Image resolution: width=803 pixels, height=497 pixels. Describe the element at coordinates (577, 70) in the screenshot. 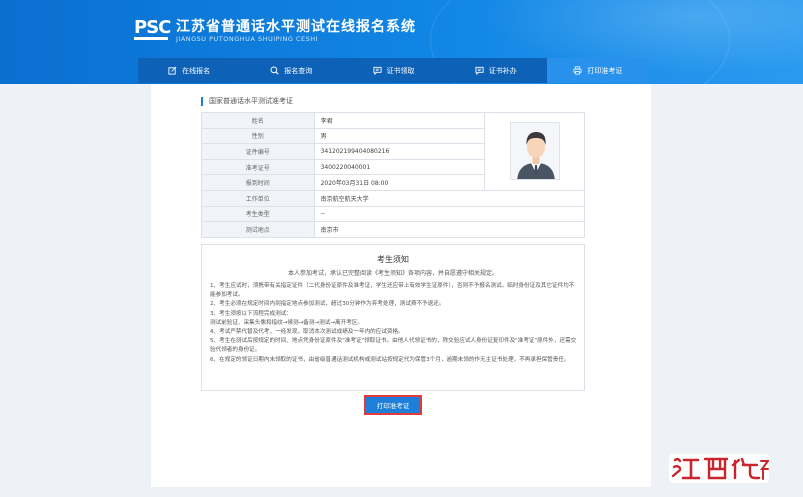

I see `printer-icon` at that location.